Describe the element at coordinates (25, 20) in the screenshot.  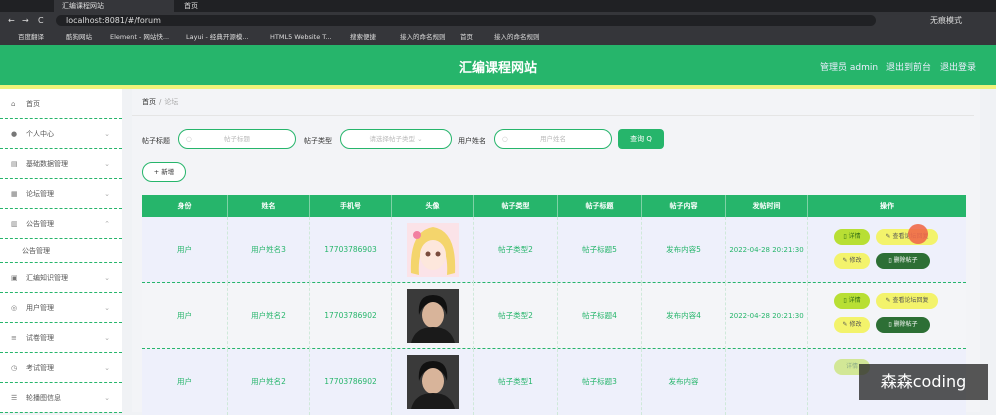
I see `forward-icon: →` at that location.